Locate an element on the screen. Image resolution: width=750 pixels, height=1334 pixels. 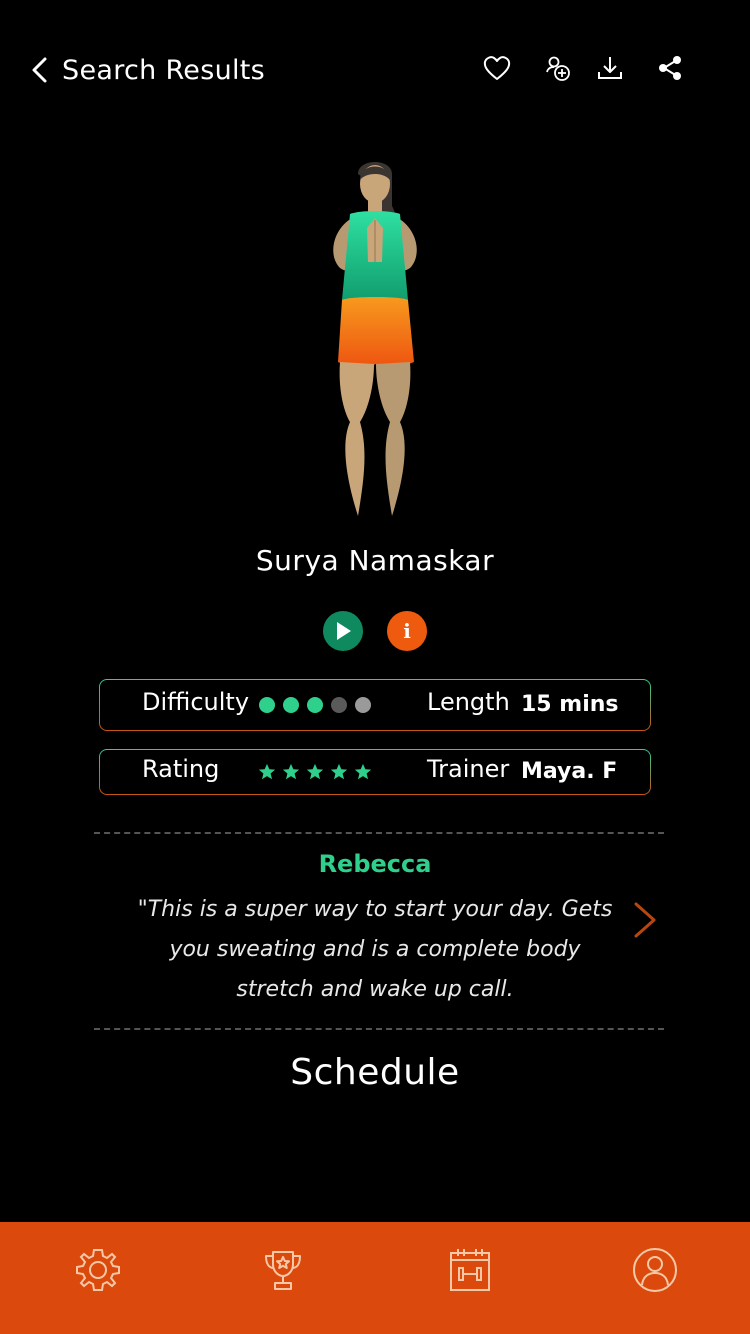
tab-schedule is located at coordinates (470, 1270).